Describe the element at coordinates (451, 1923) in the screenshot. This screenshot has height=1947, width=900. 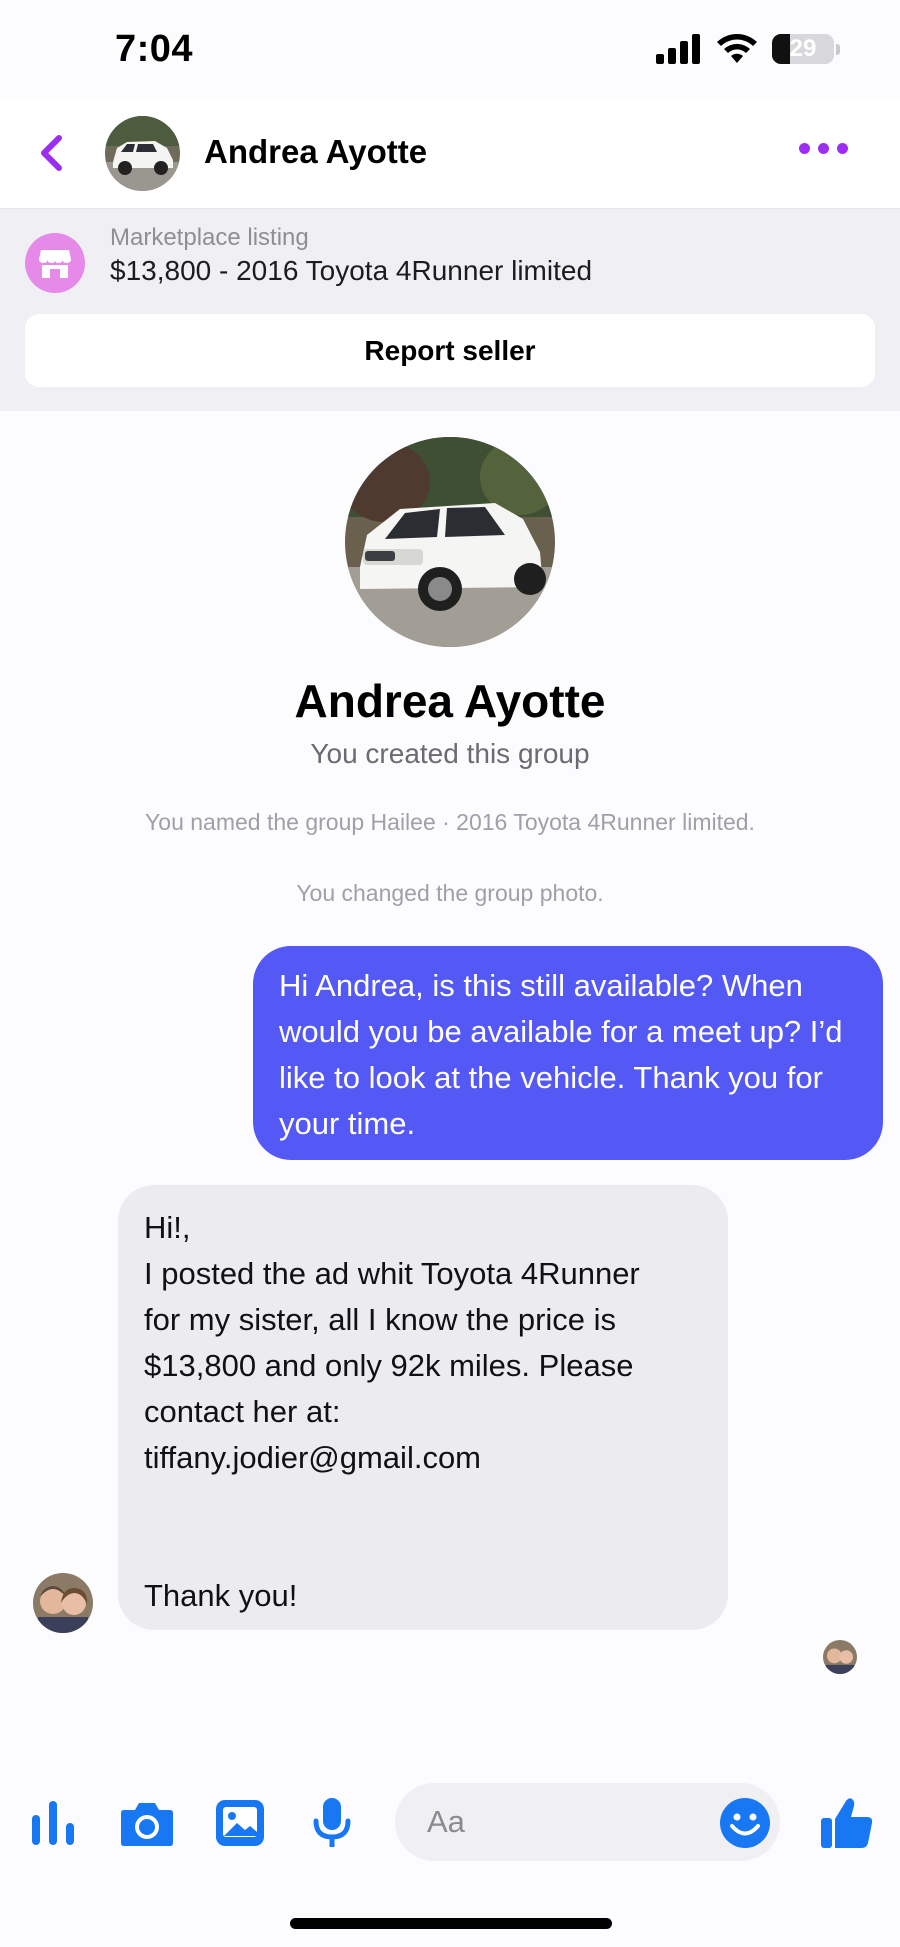
I see `home-indicator` at that location.